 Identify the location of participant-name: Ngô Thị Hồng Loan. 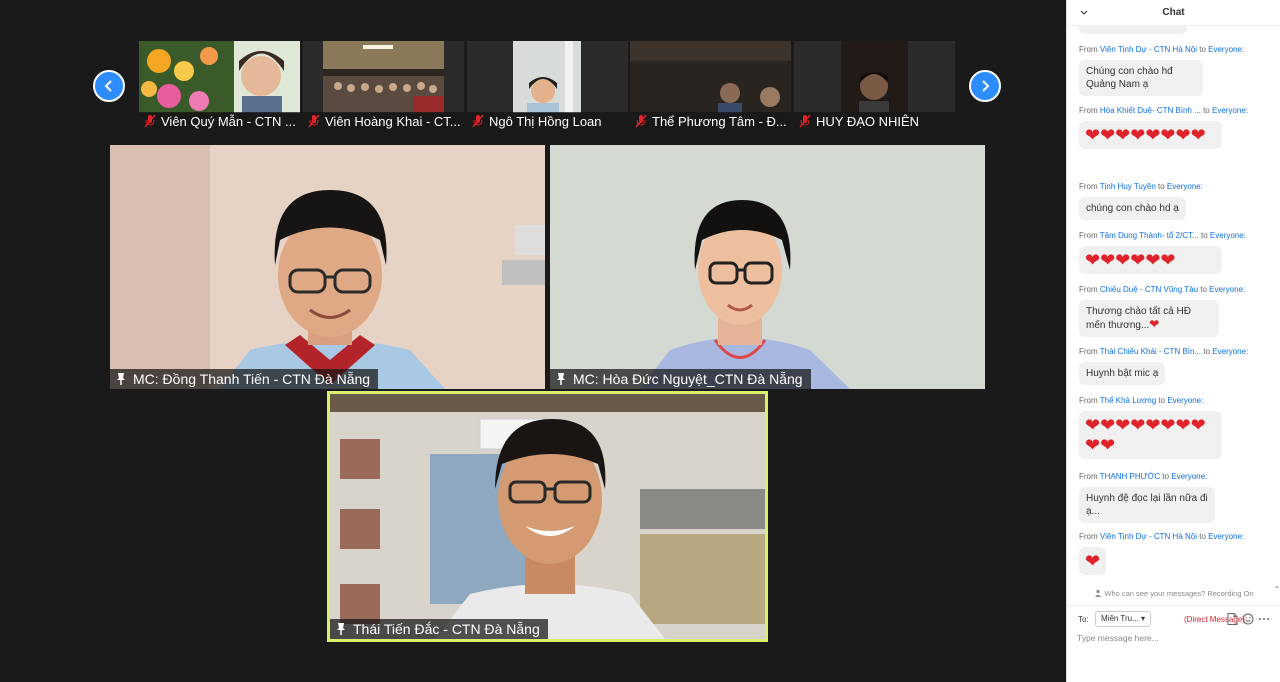
(545, 121).